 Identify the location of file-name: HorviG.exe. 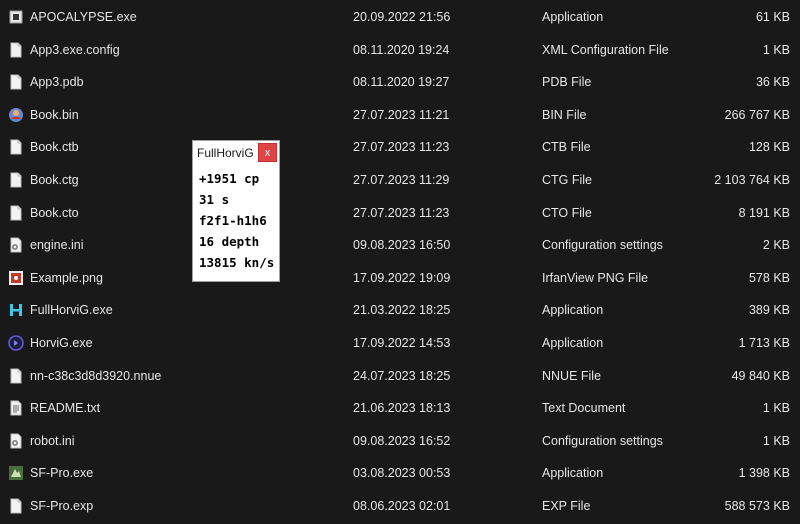
(61, 342).